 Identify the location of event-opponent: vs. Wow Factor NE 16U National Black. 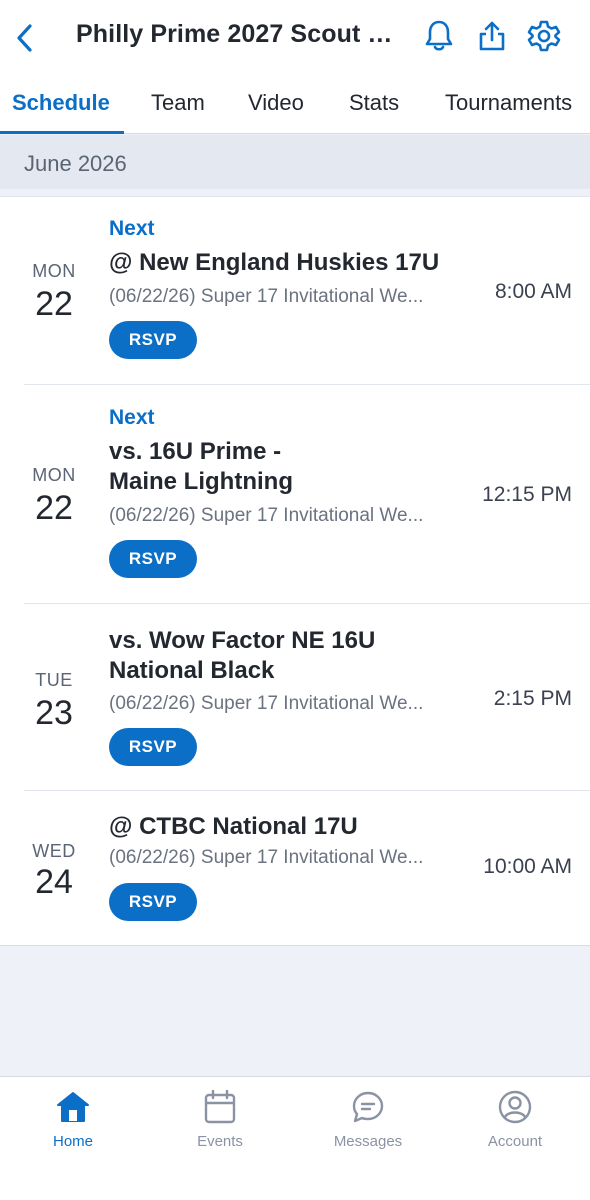
(242, 655).